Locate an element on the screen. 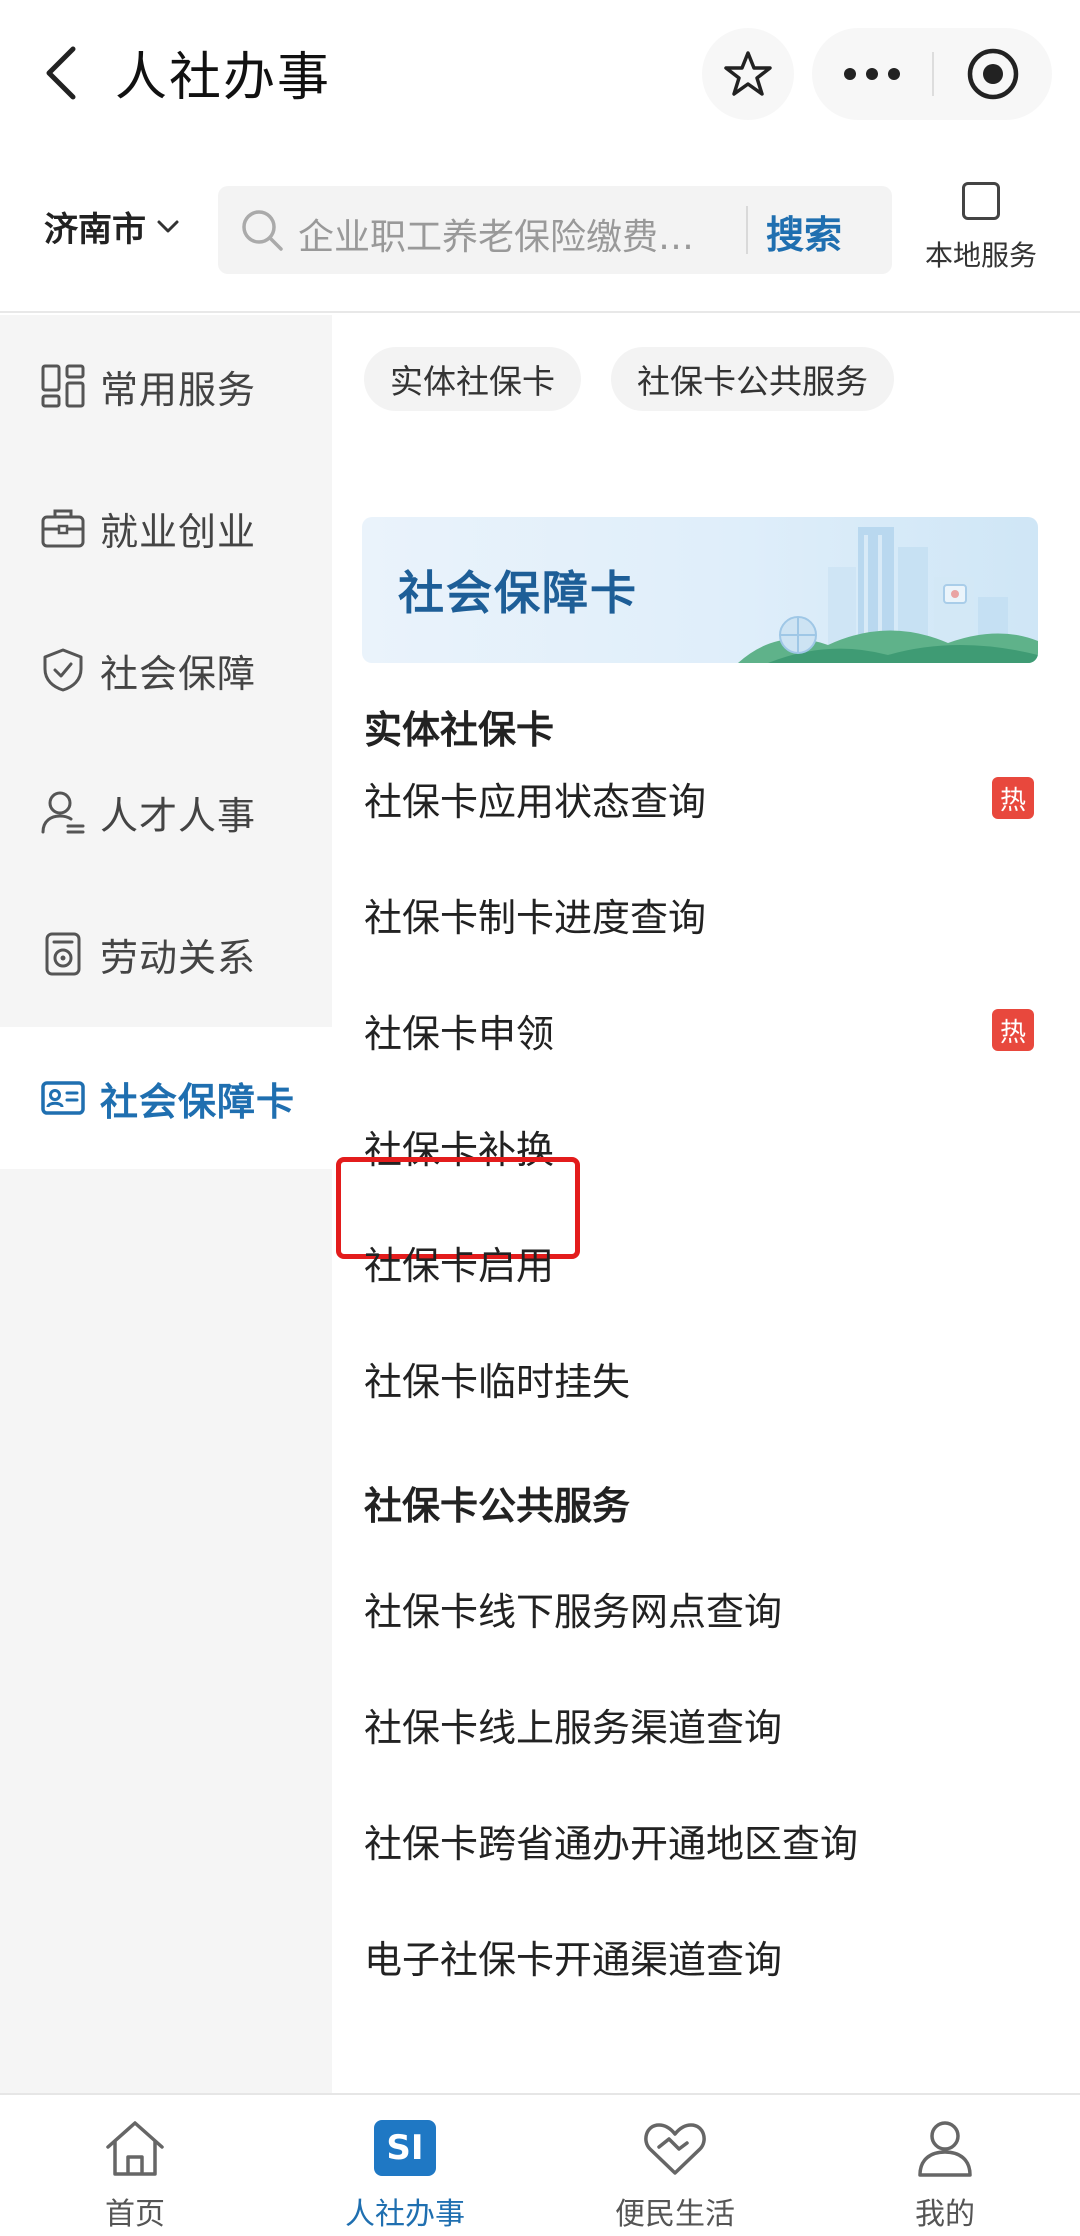 The width and height of the screenshot is (1080, 2236). tab-mine: 我的 is located at coordinates (945, 2165).